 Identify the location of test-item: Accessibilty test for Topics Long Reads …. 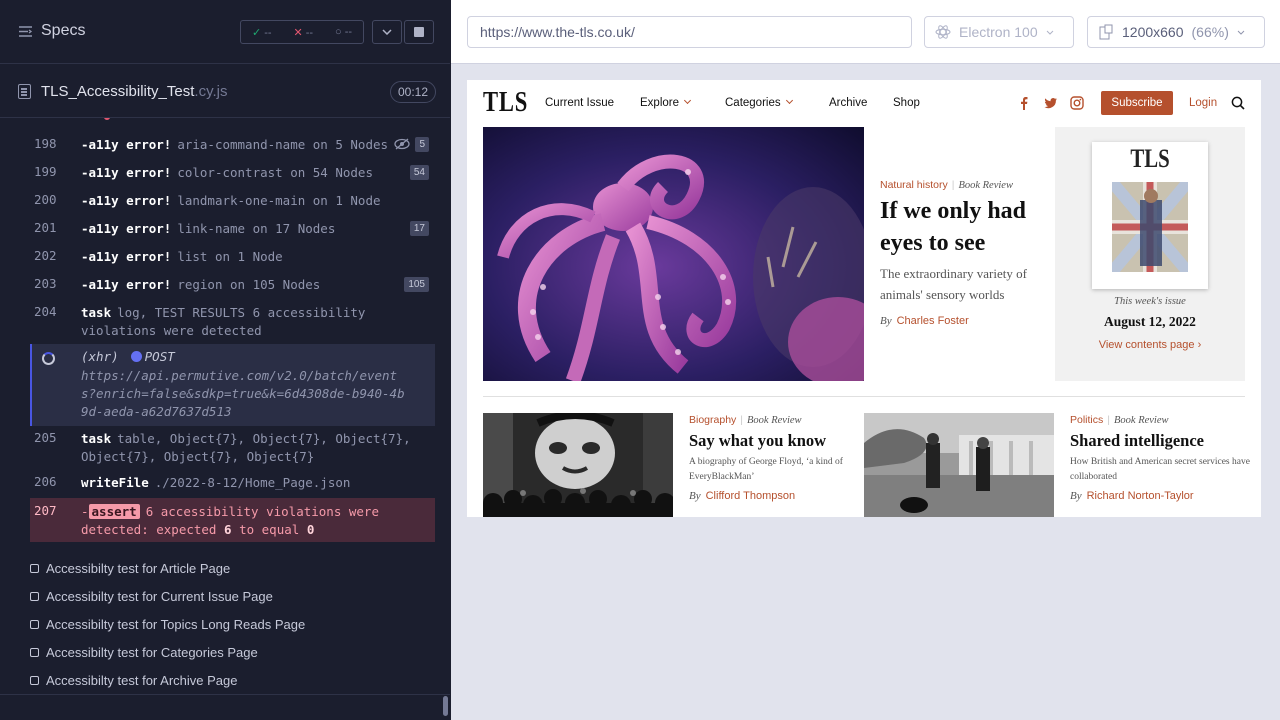
(167, 624).